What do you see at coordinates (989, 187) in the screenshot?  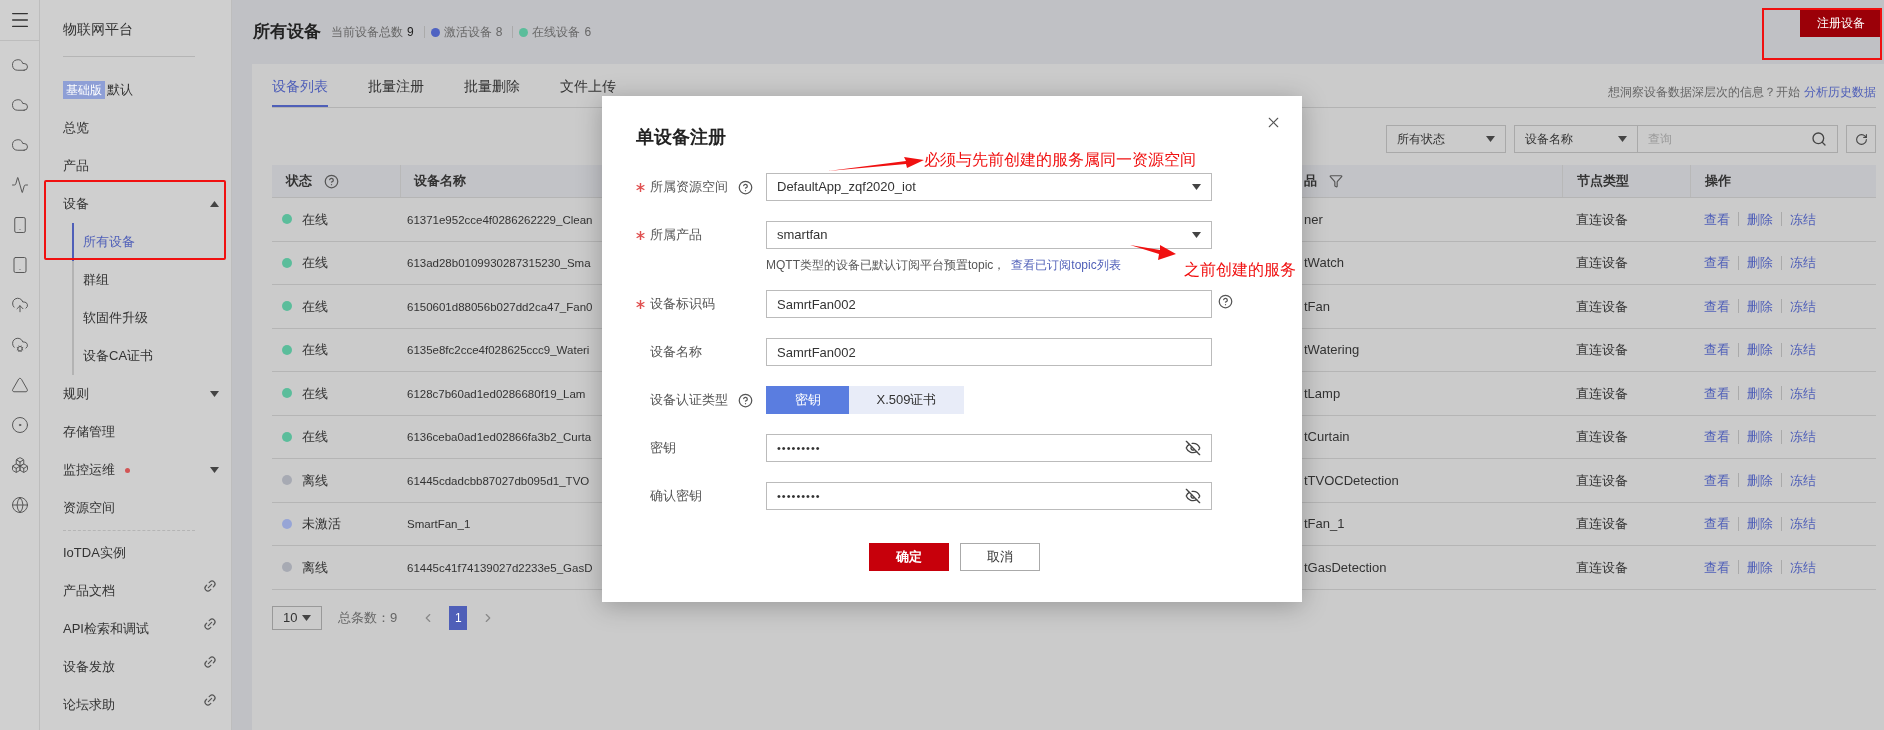 I see `select-field: DefaultApp_zqf2020_iot` at bounding box center [989, 187].